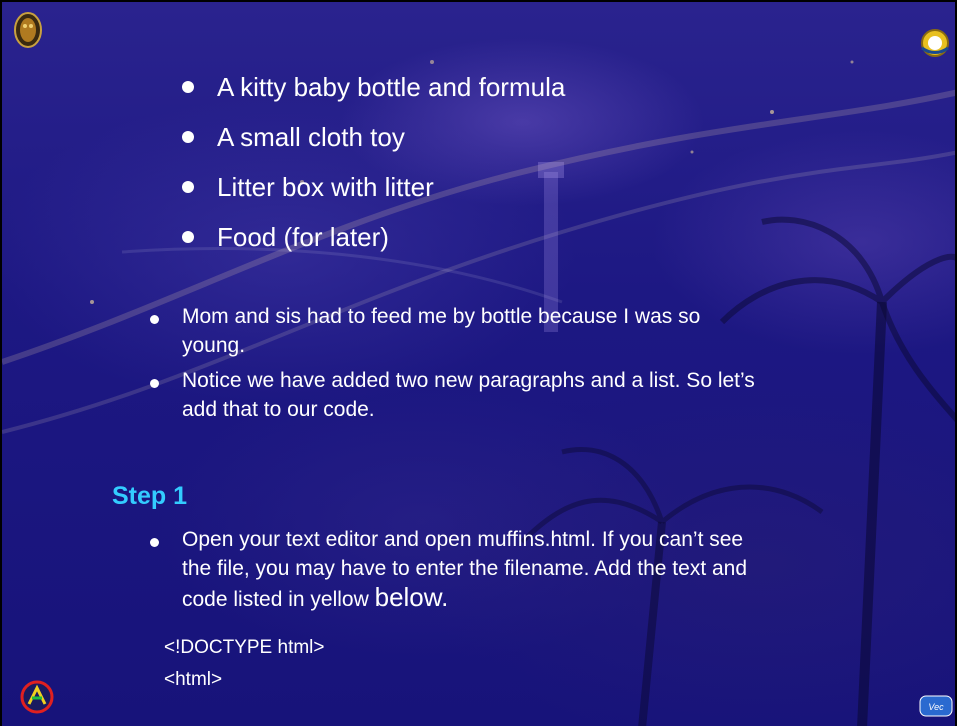 The image size is (957, 726). What do you see at coordinates (935, 43) in the screenshot?
I see `university-seal-icon` at bounding box center [935, 43].